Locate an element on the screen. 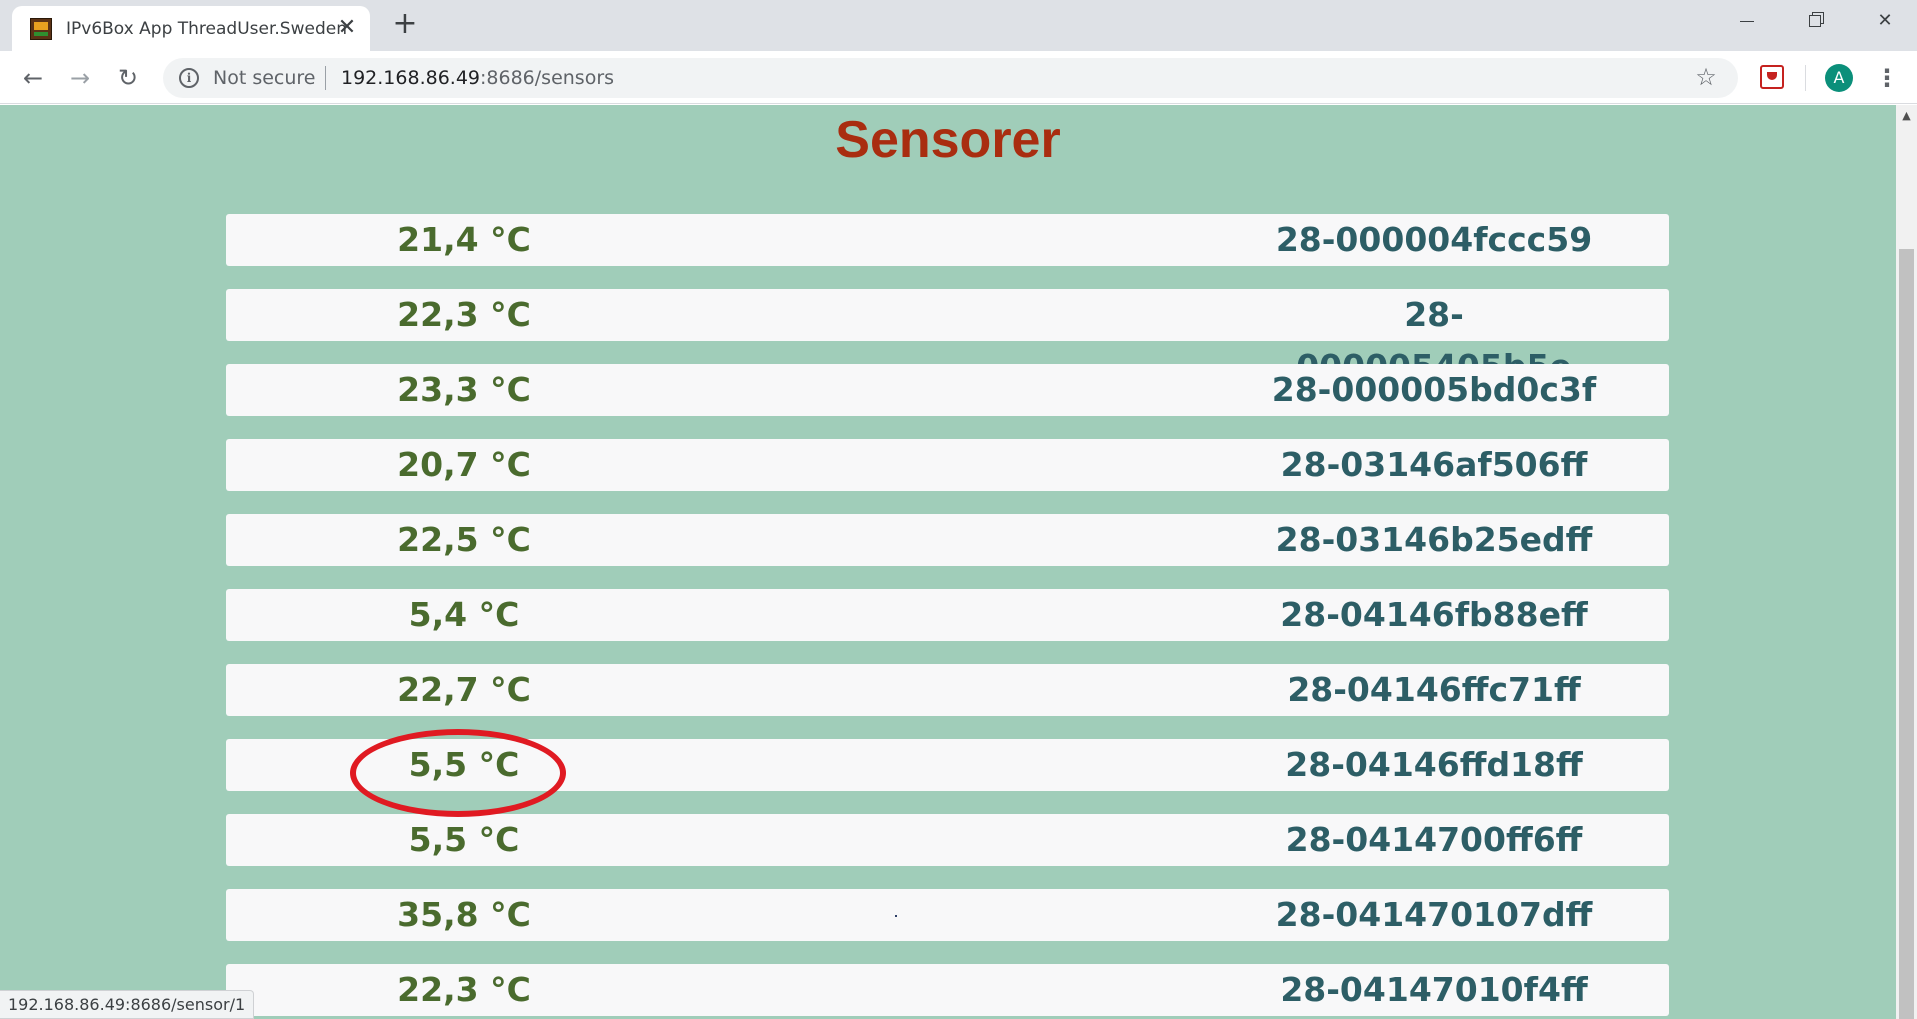  url-text: 192.168.86.49:8686/sensors is located at coordinates (477, 78).